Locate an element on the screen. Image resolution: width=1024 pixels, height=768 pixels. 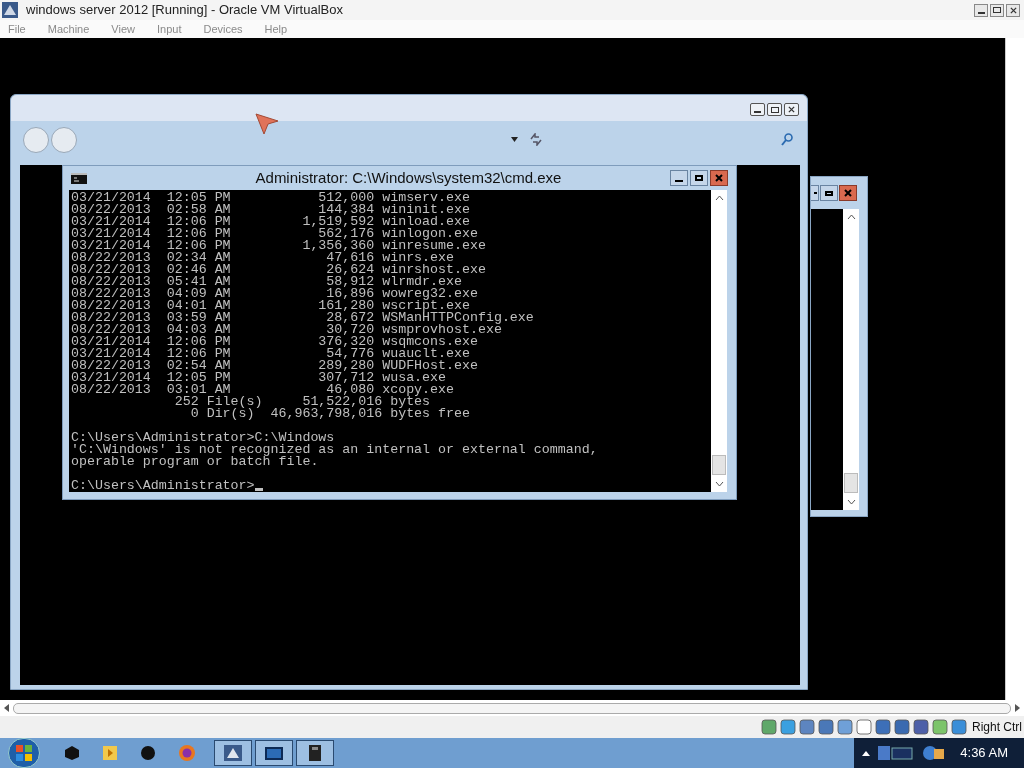
start-button is located at coordinates (24, 753).